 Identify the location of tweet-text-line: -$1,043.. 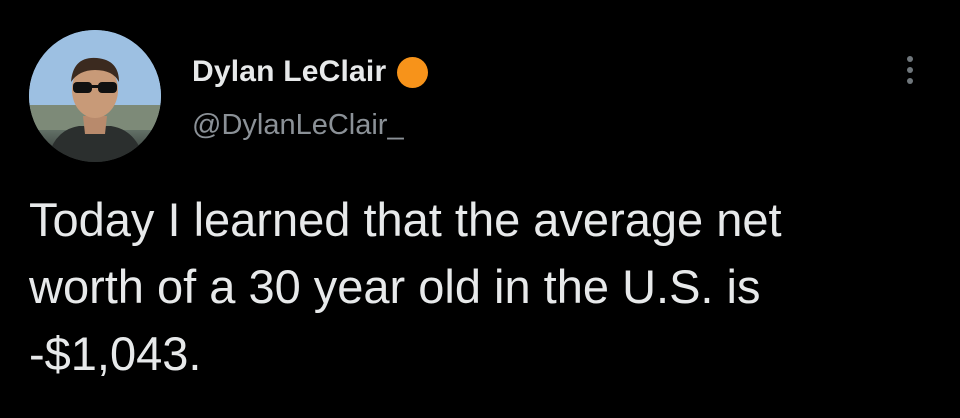
(115, 353).